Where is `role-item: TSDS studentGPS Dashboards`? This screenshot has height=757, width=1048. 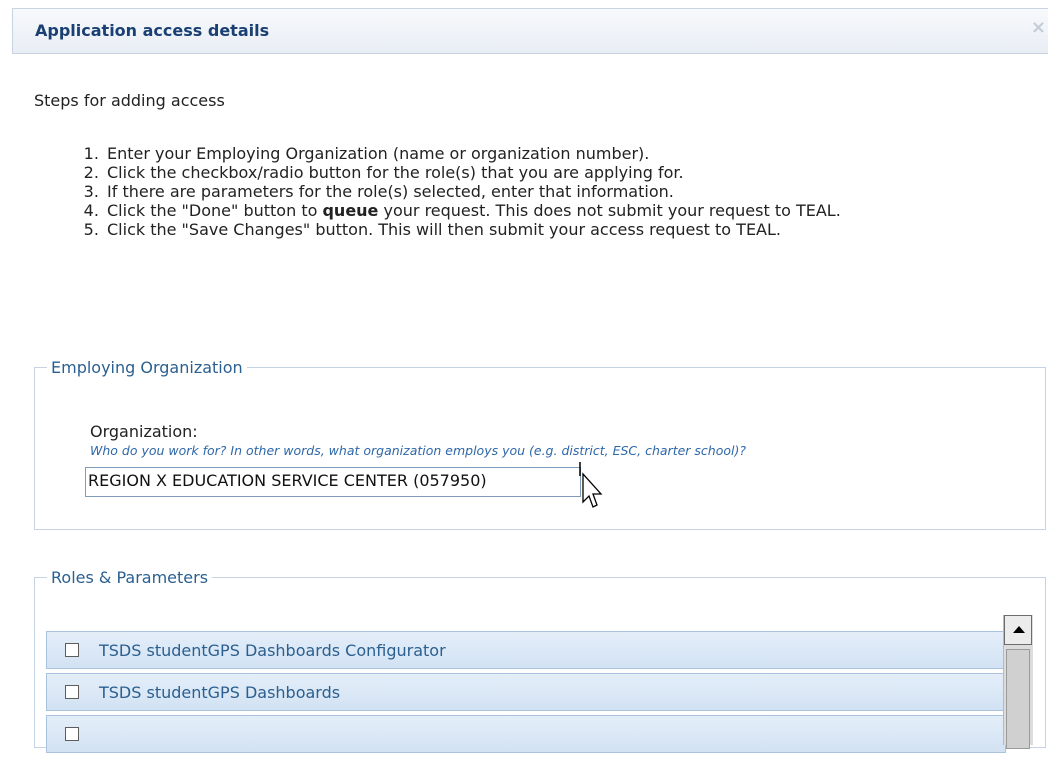
role-item: TSDS studentGPS Dashboards is located at coordinates (526, 692).